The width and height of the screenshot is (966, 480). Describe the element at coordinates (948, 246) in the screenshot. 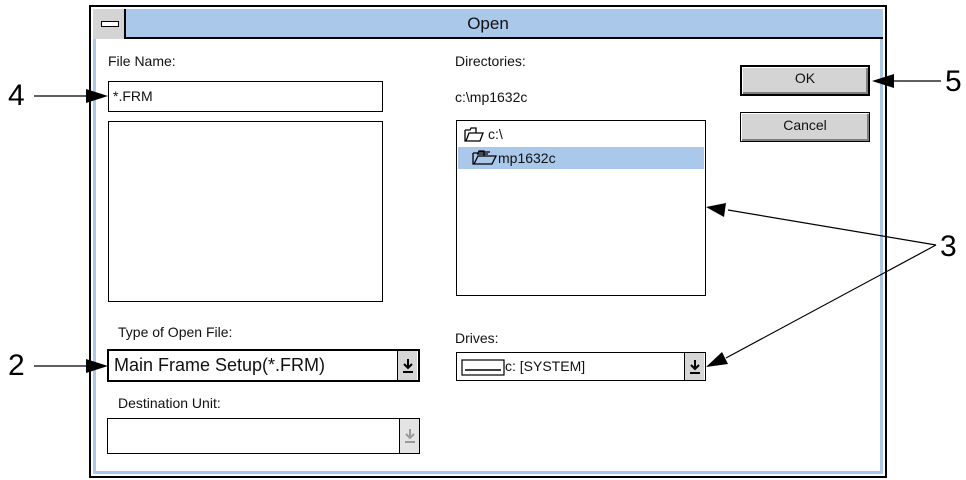

I see `callout-3: 3` at that location.